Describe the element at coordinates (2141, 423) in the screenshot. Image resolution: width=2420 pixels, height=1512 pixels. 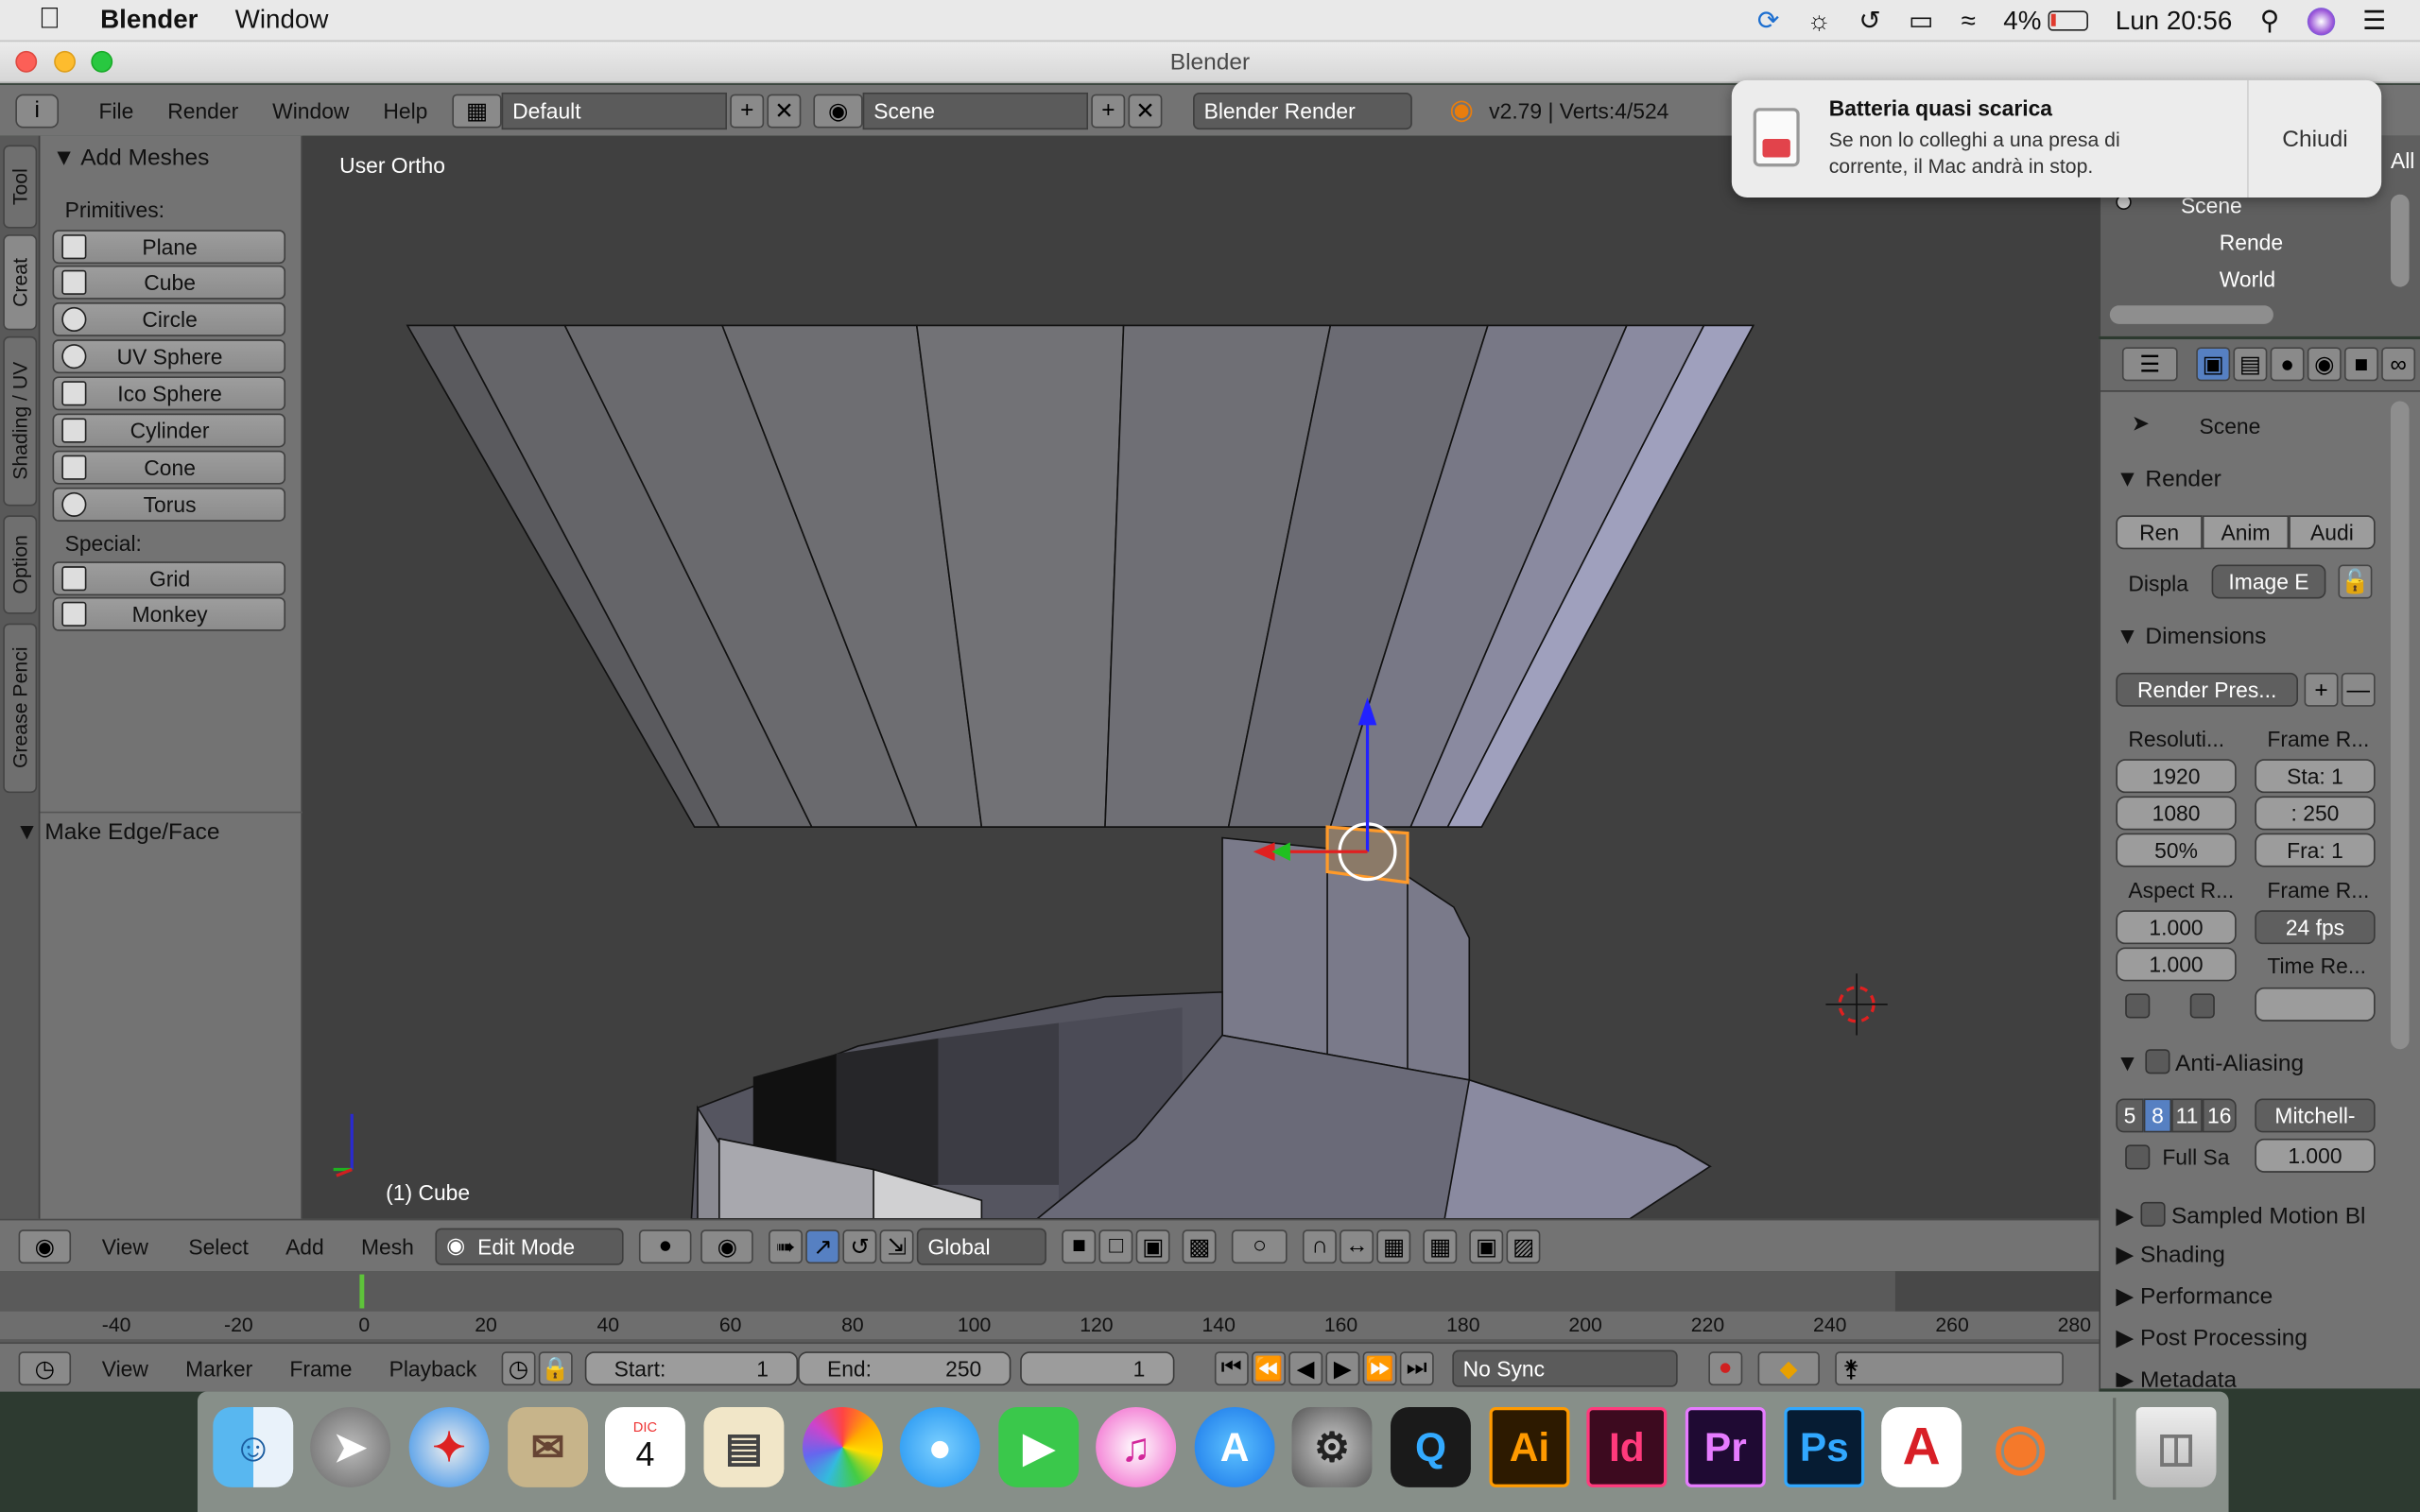
I see `pin-icon: ➤` at that location.